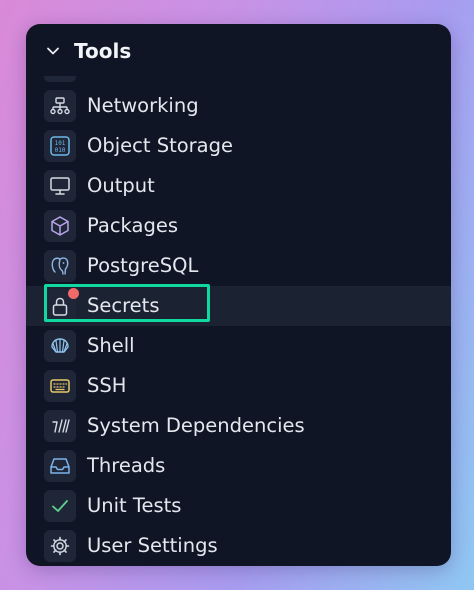 This screenshot has height=590, width=474. What do you see at coordinates (238, 186) in the screenshot?
I see `tool-item-output: Output` at bounding box center [238, 186].